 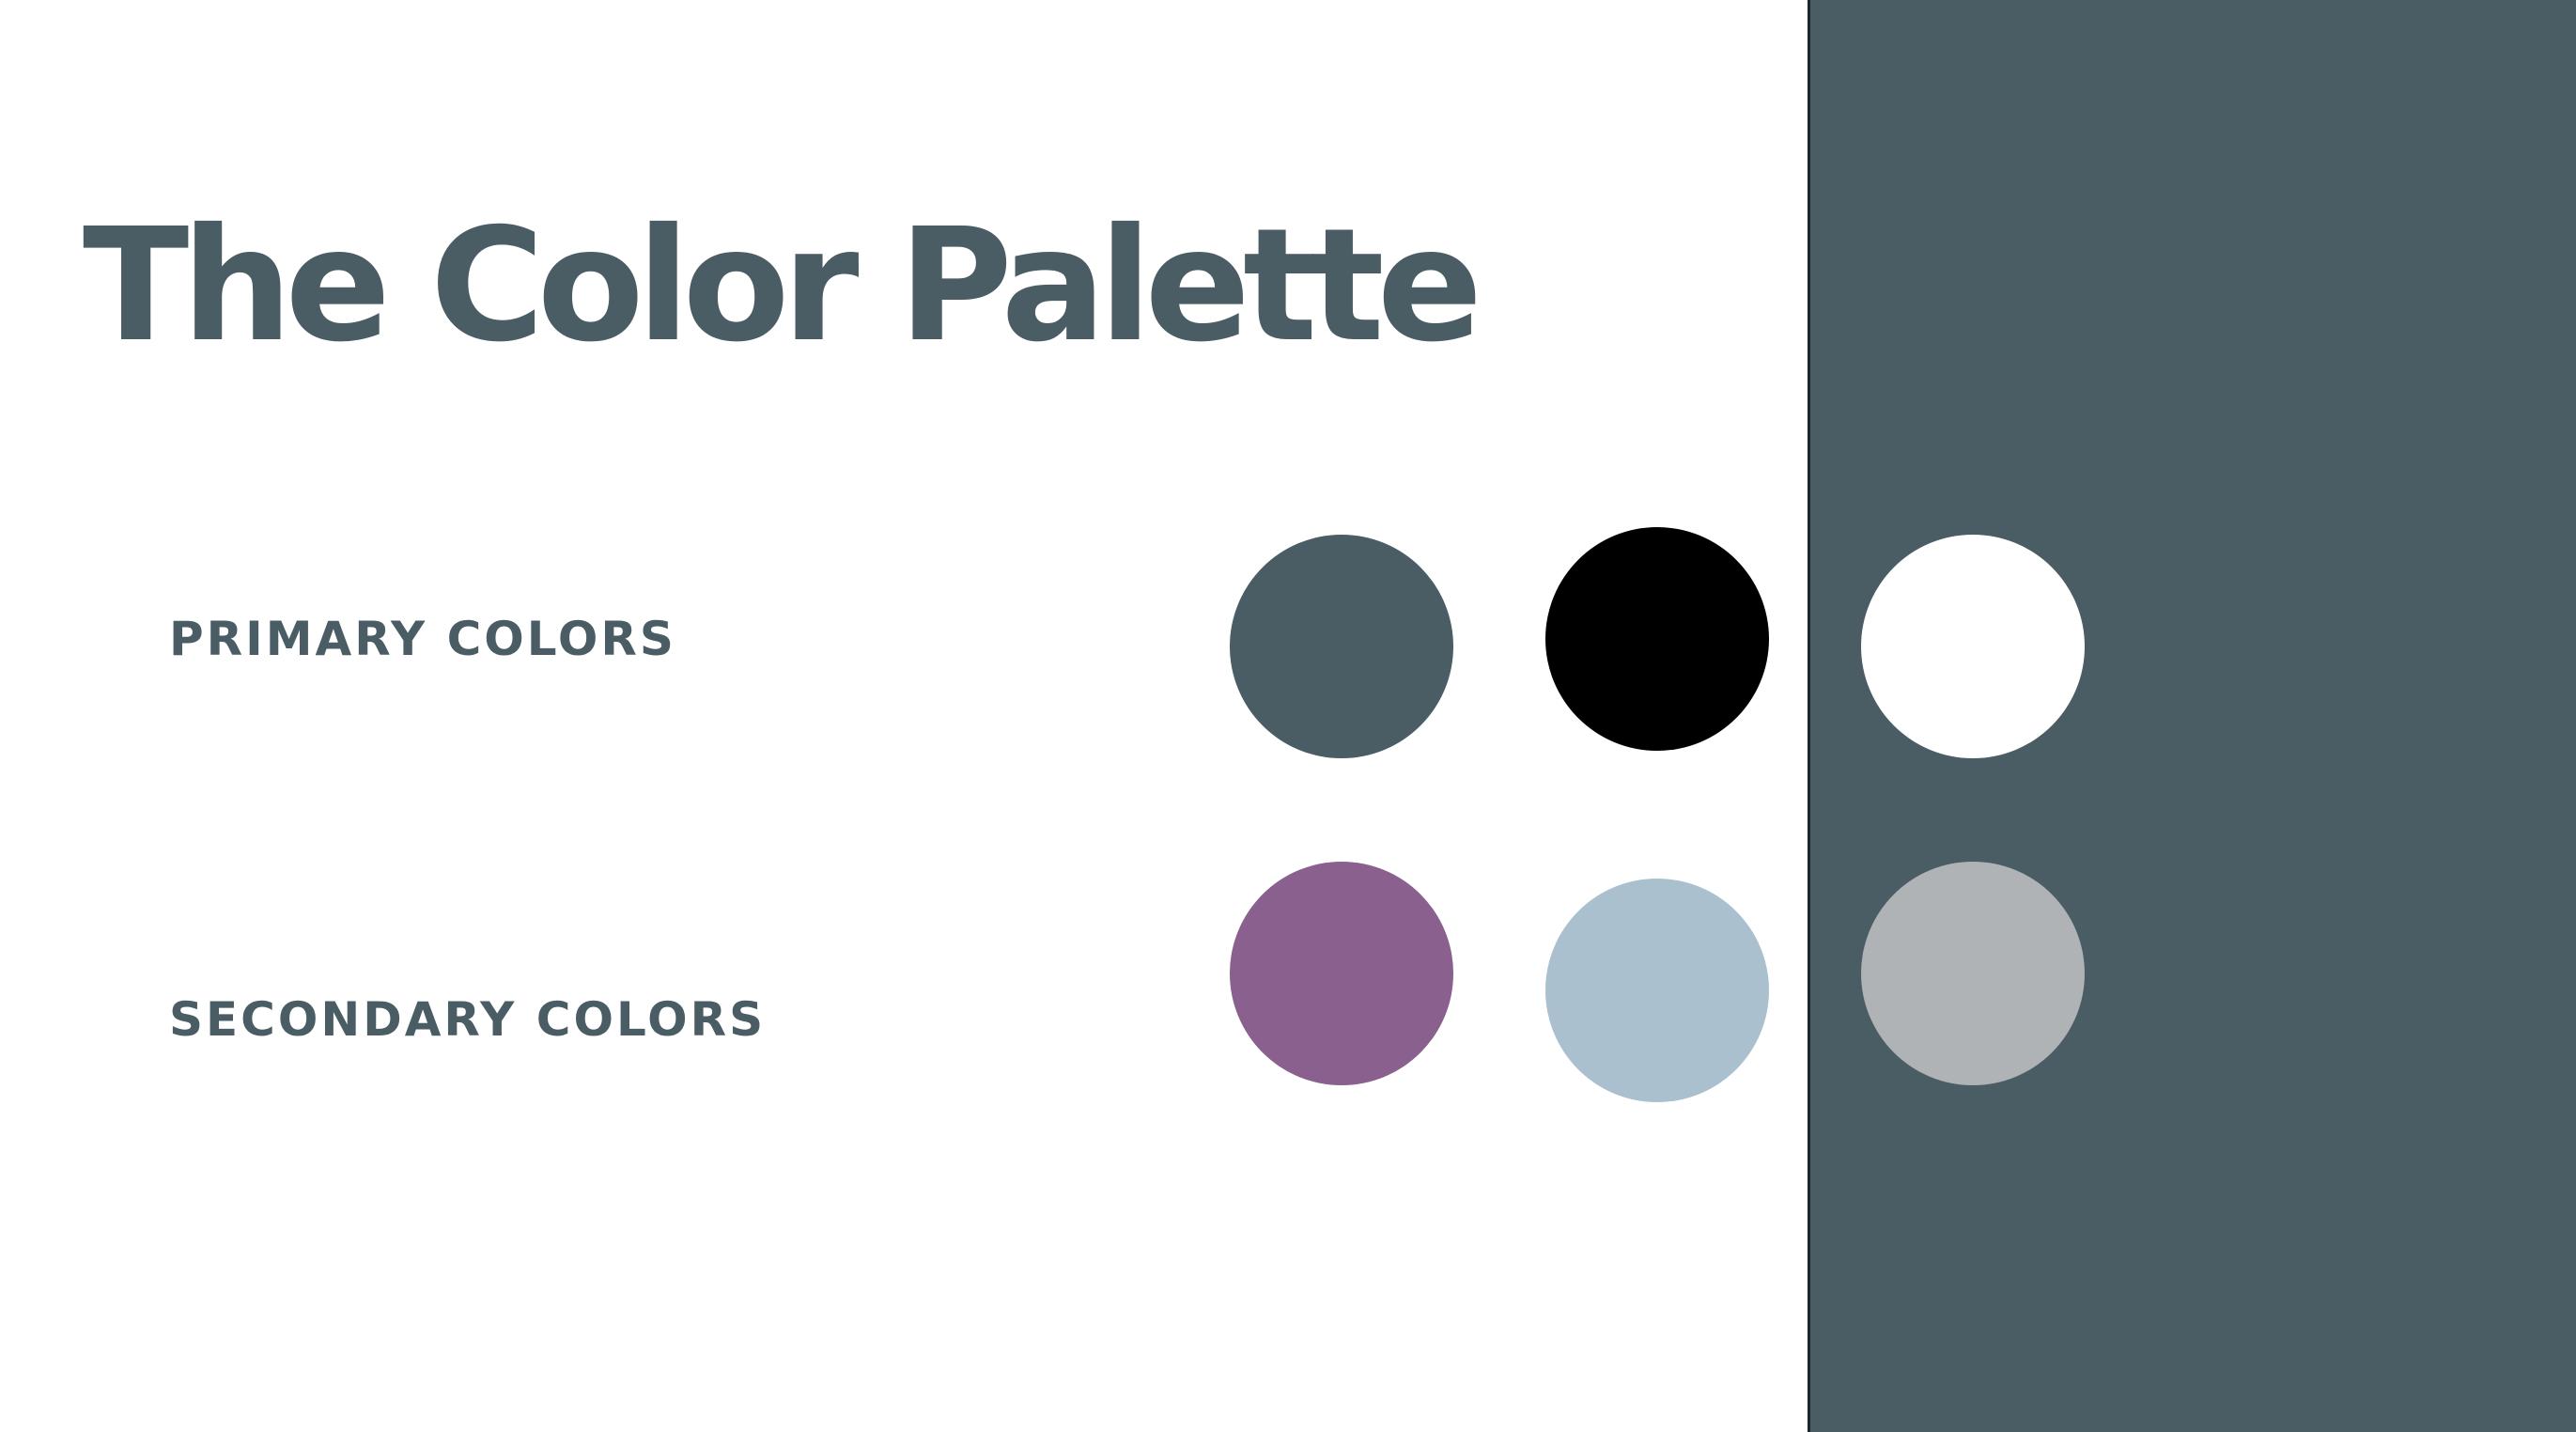 What do you see at coordinates (422, 639) in the screenshot?
I see `primary-colors-label: PRIMARY COLORS` at bounding box center [422, 639].